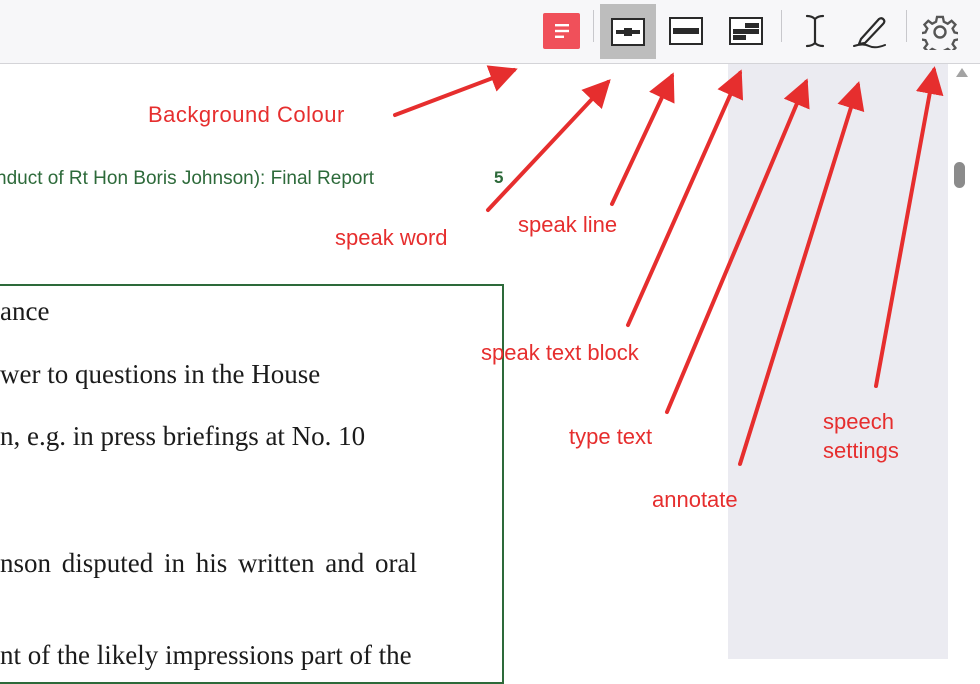 The width and height of the screenshot is (980, 684). I want to click on arrow-annotate, so click(801, 273).